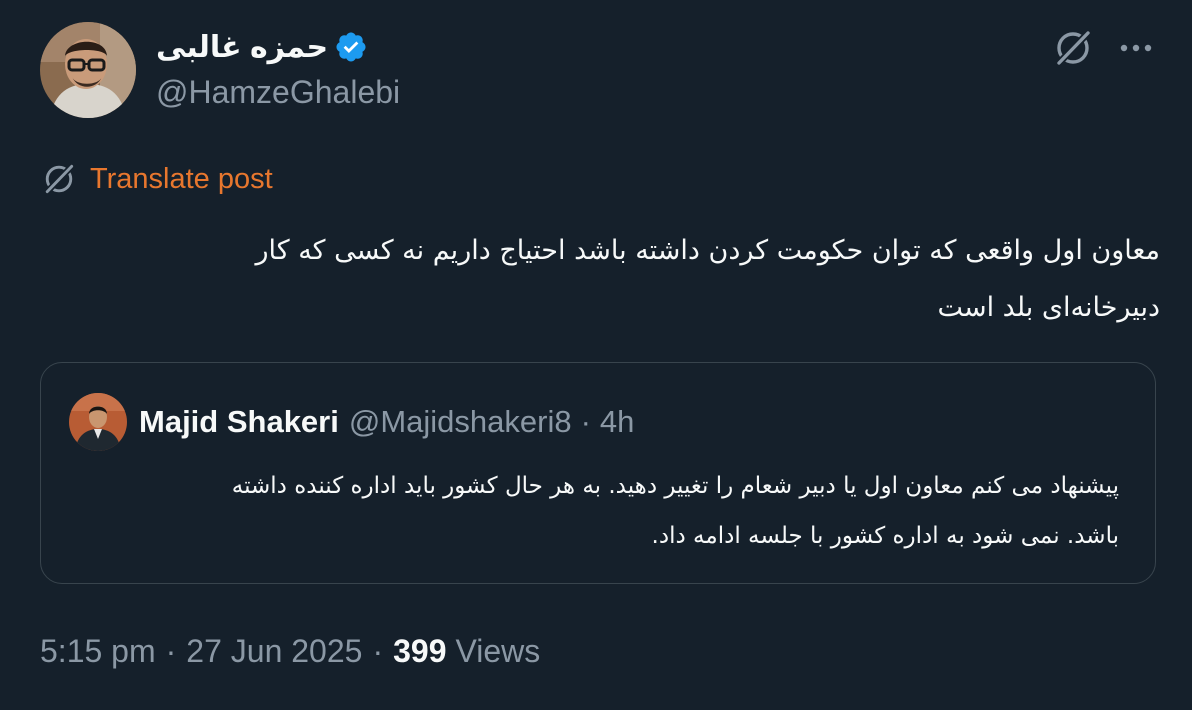 Image resolution: width=1192 pixels, height=710 pixels. I want to click on views-label: Views, so click(497, 651).